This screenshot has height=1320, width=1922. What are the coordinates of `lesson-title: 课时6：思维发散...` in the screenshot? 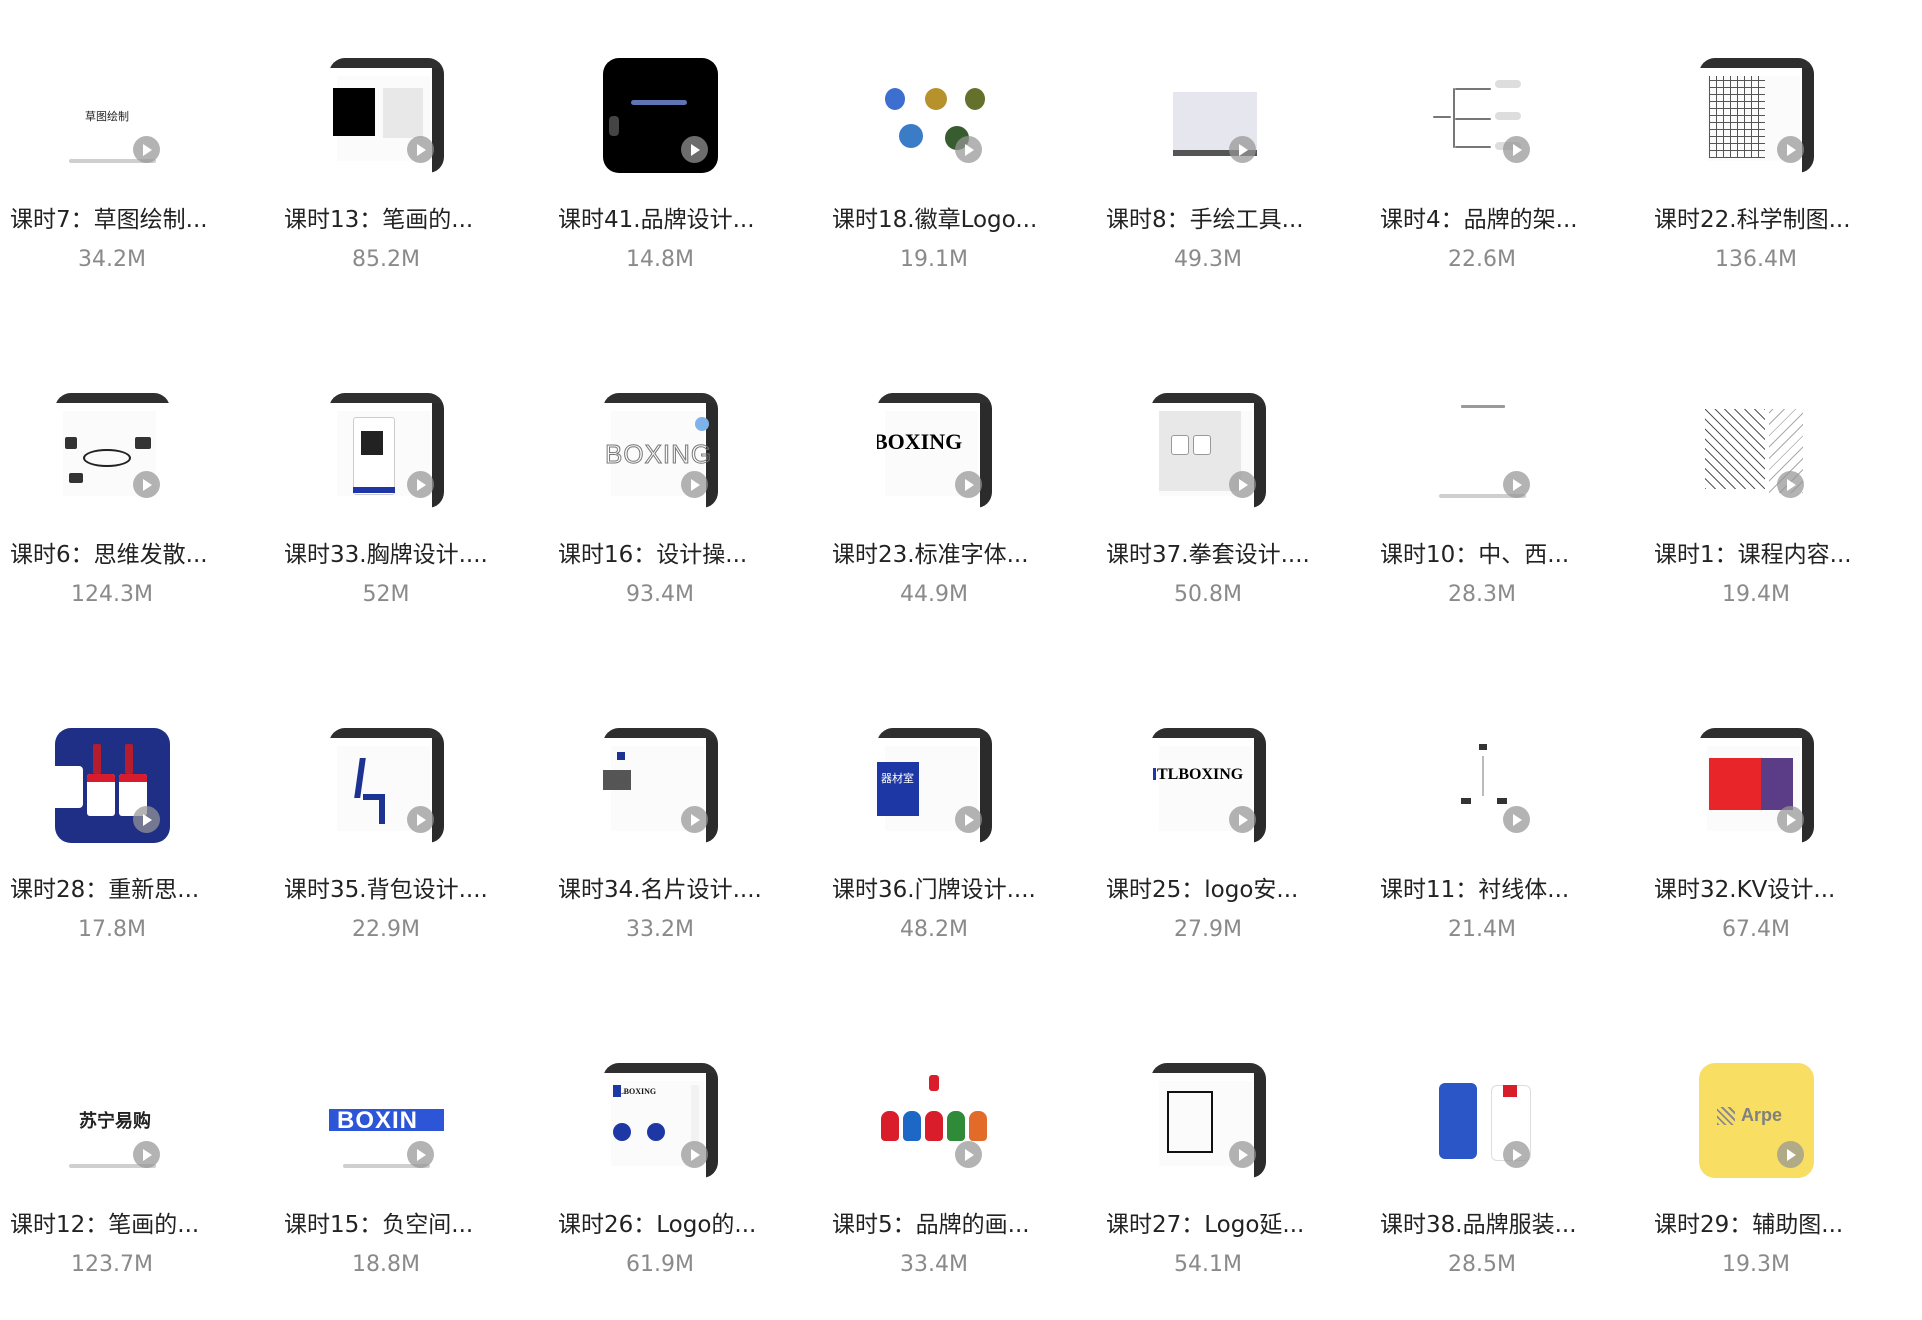 It's located at (145, 555).